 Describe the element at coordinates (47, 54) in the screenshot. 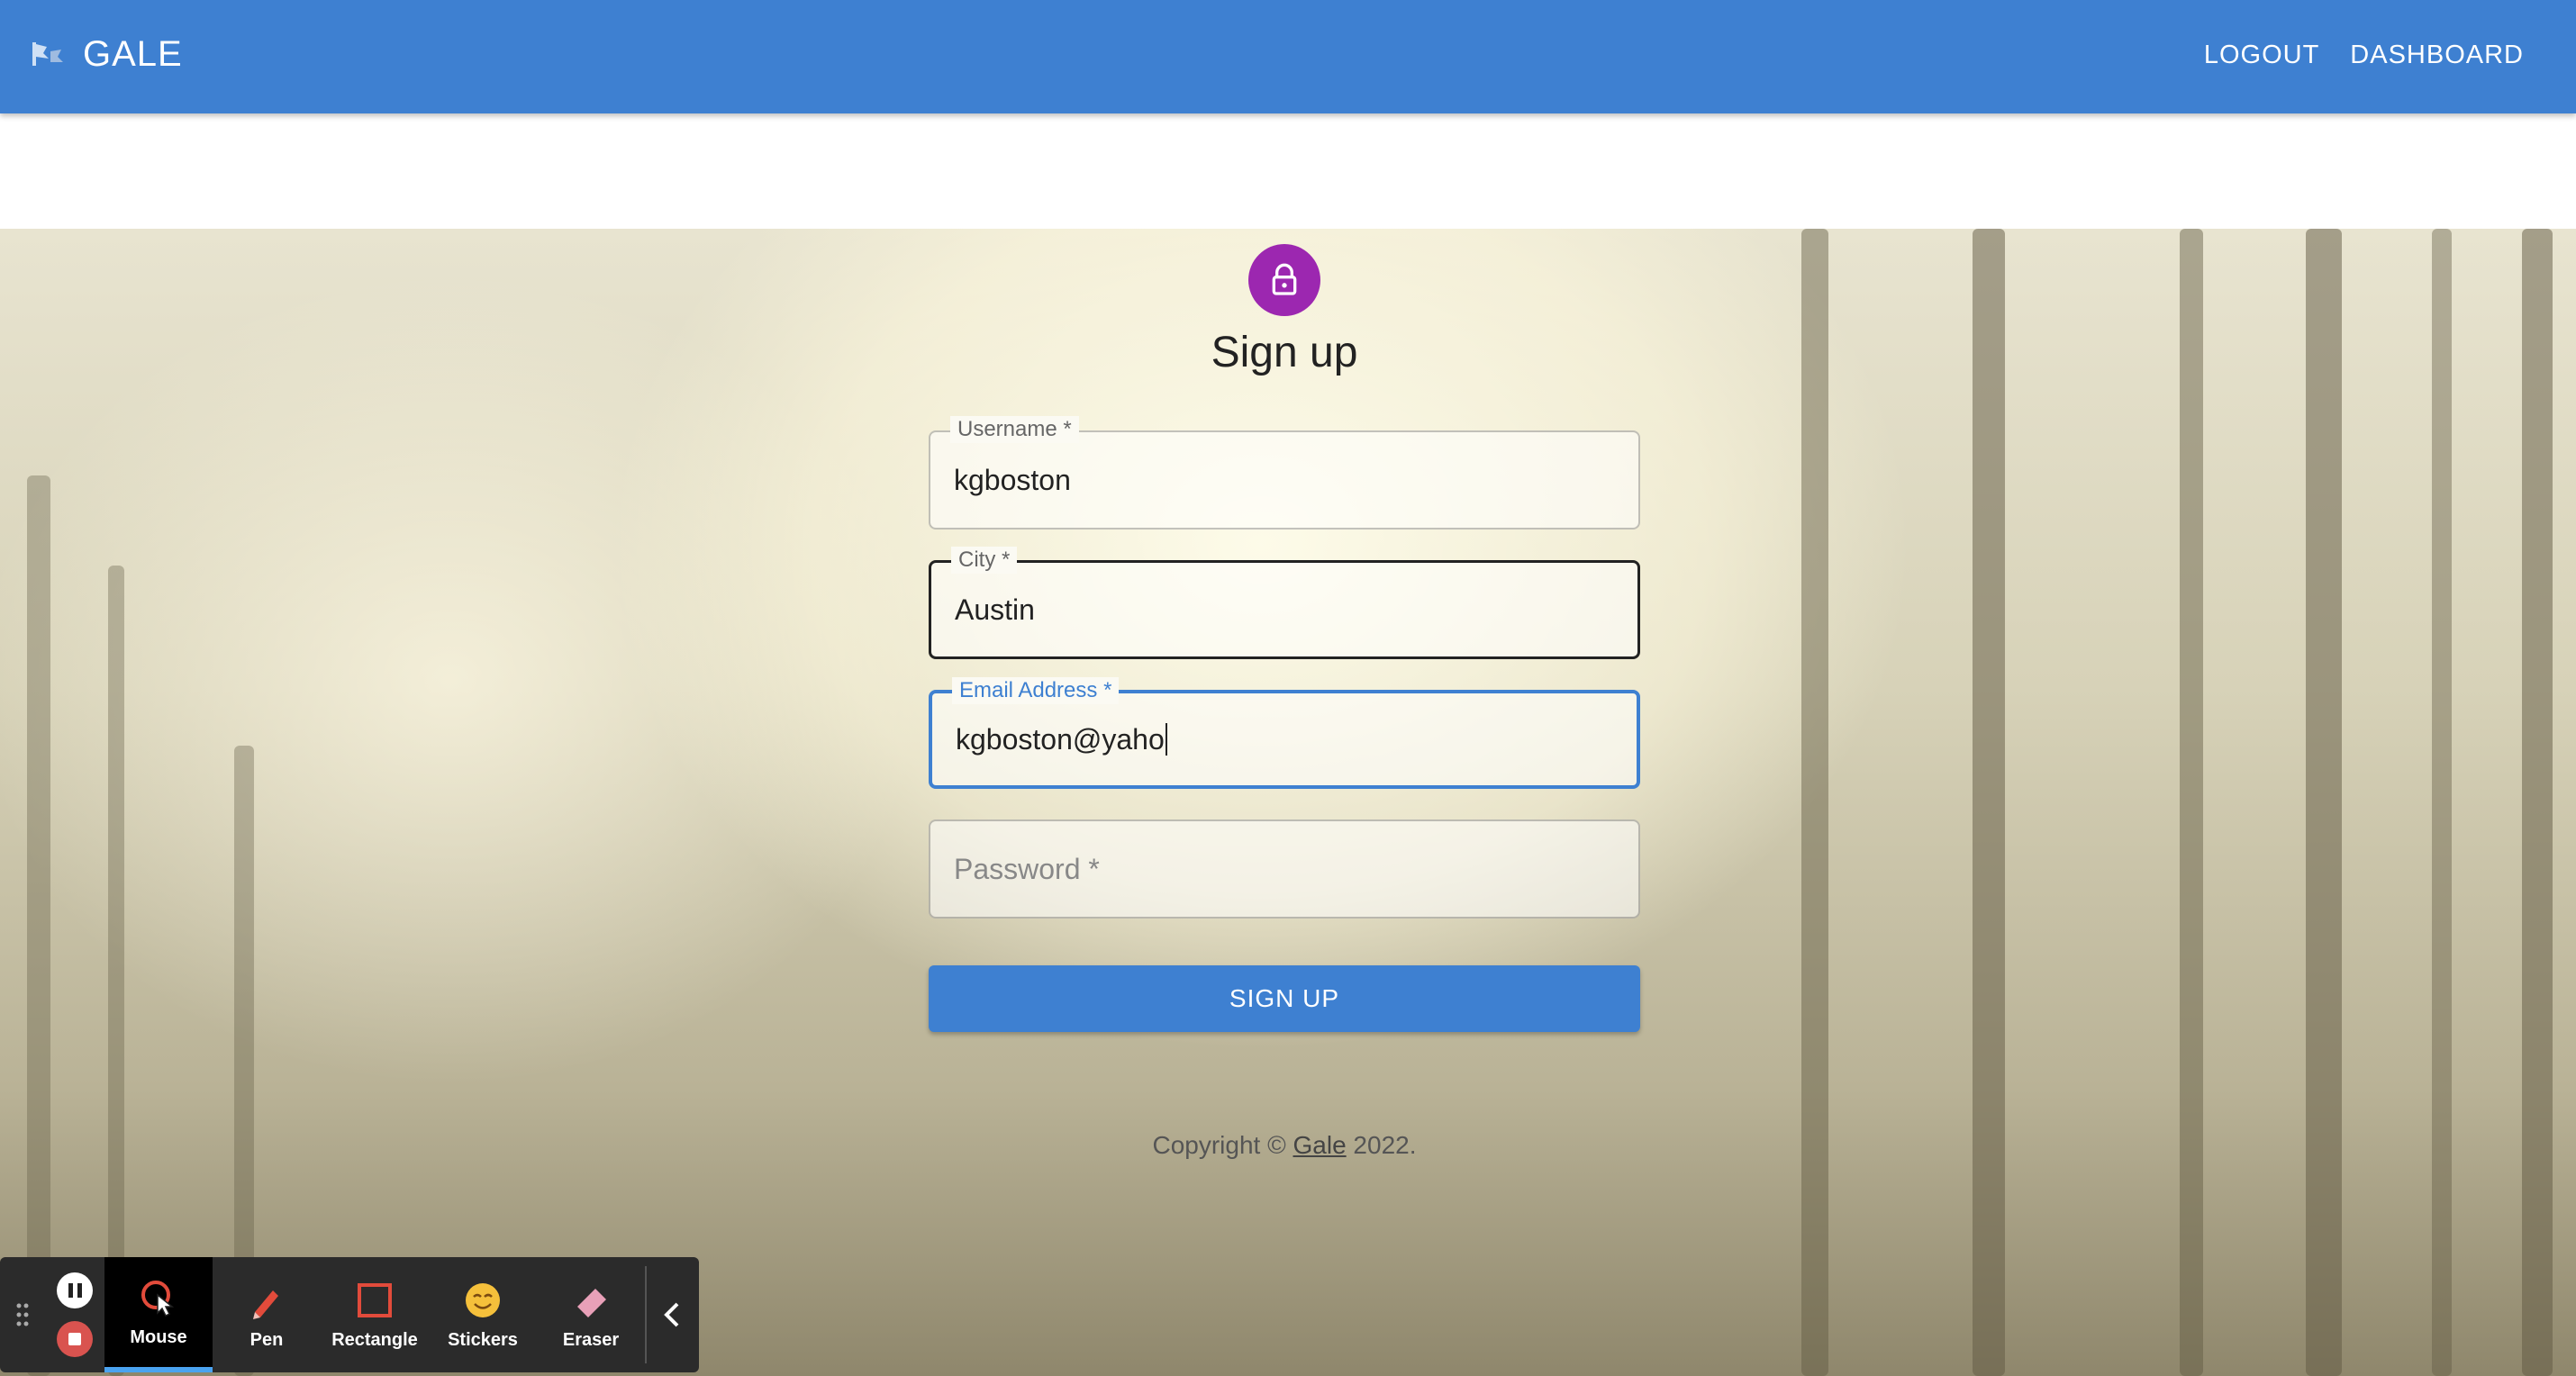

I see `logo-icon` at that location.